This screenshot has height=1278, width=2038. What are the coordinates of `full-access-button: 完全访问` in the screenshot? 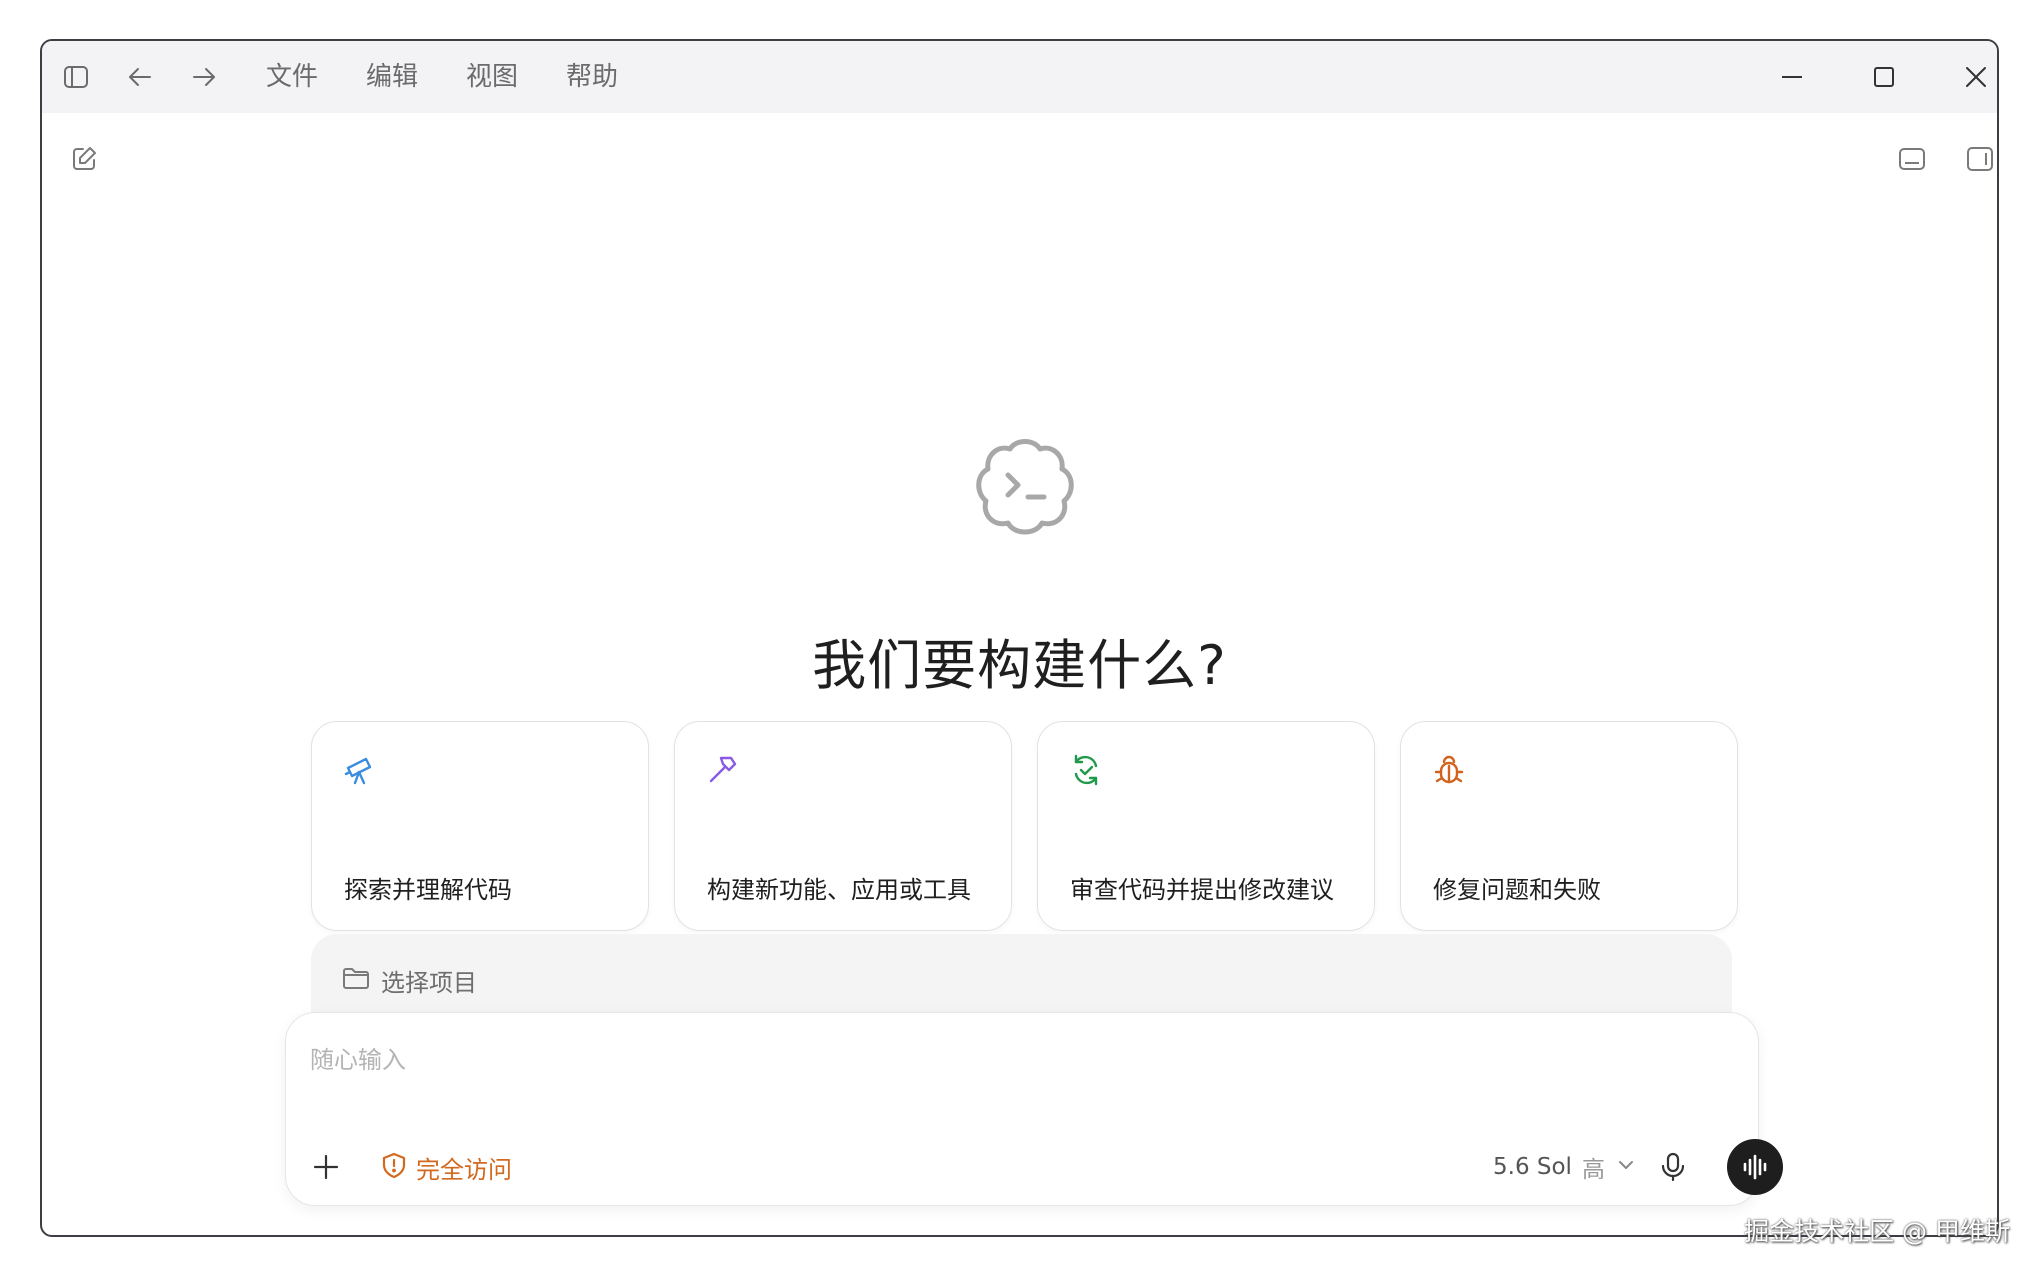 It's located at (446, 1167).